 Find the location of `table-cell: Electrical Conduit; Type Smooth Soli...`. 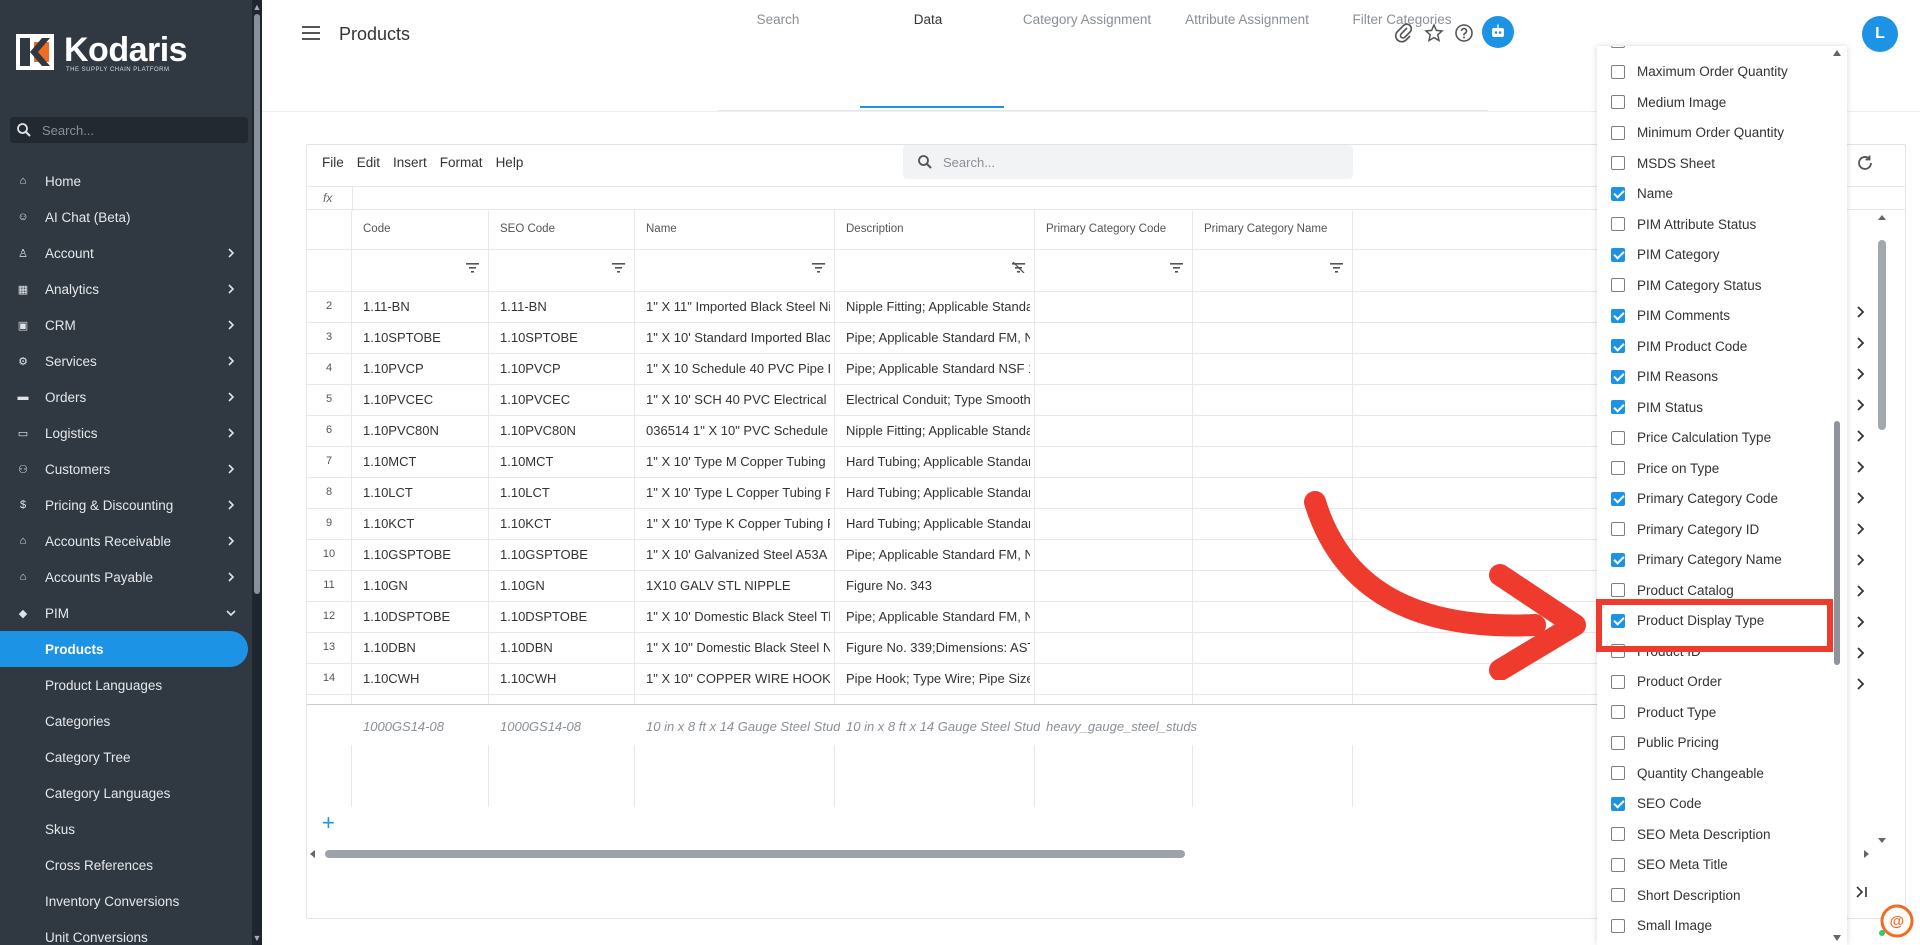

table-cell: Electrical Conduit; Type Smooth Soli... is located at coordinates (938, 399).